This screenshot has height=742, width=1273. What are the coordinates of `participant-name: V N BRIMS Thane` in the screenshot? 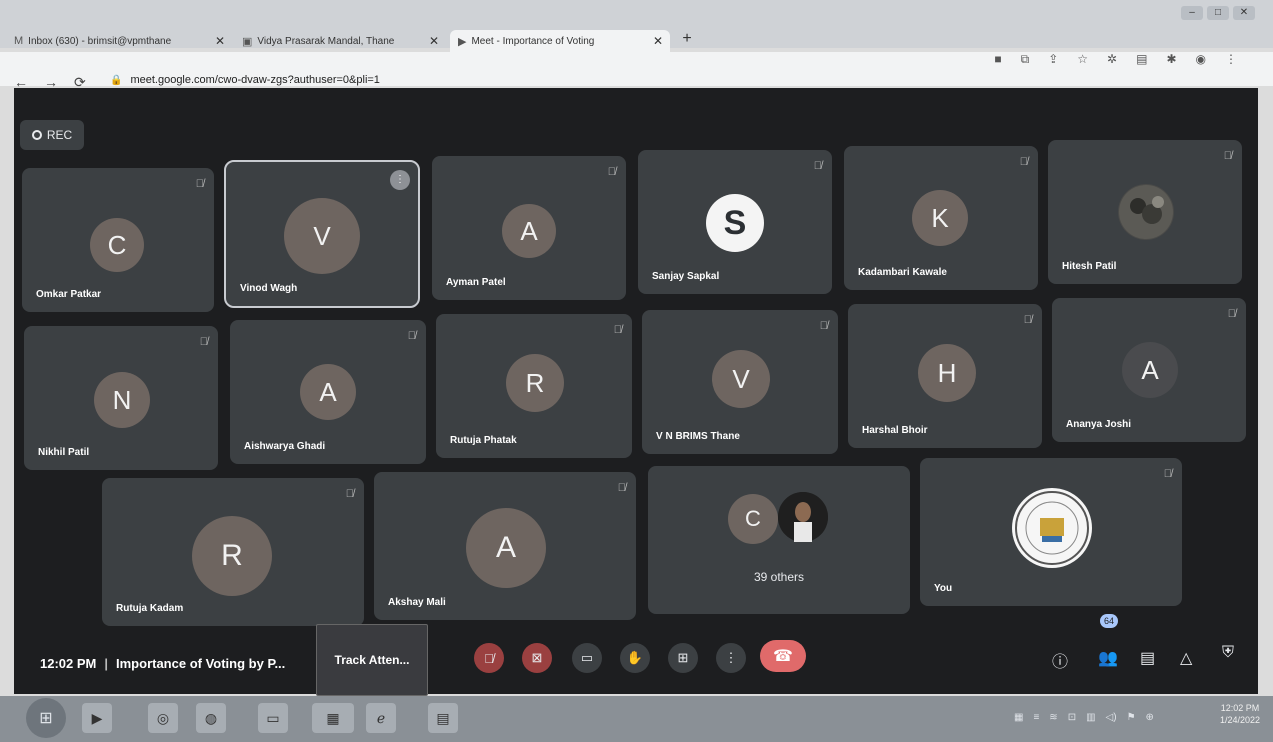 It's located at (698, 436).